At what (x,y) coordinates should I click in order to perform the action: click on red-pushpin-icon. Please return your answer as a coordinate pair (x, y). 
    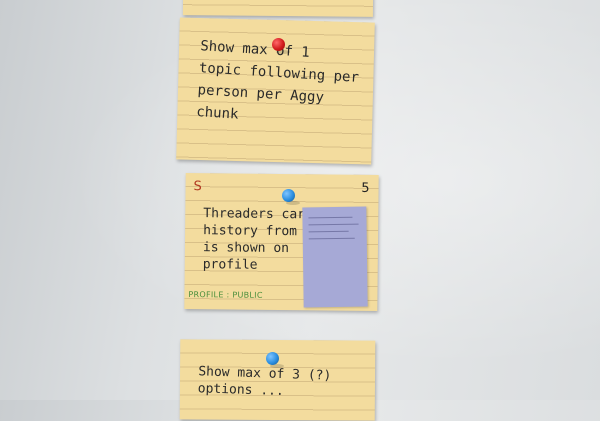
    Looking at the image, I should click on (278, 44).